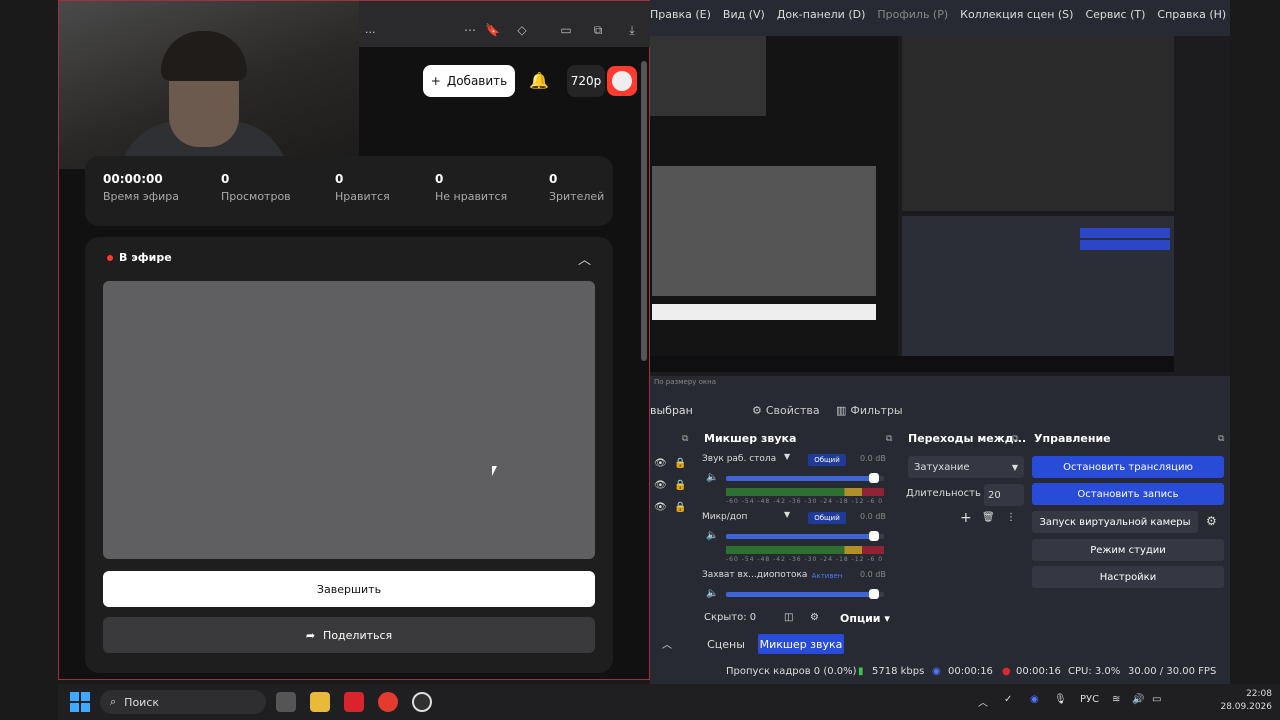 The image size is (1280, 720). What do you see at coordinates (349, 635) in the screenshot?
I see `share-button: ➦ Поделиться` at bounding box center [349, 635].